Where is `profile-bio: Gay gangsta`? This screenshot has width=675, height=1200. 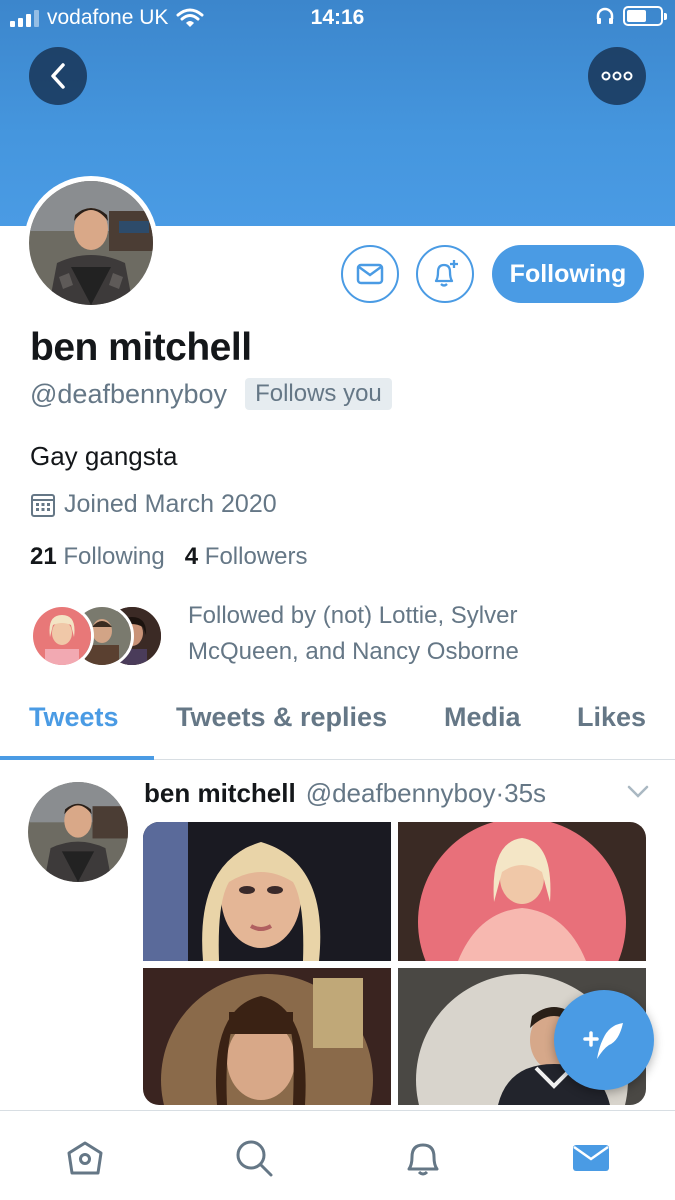
profile-bio: Gay gangsta is located at coordinates (104, 456).